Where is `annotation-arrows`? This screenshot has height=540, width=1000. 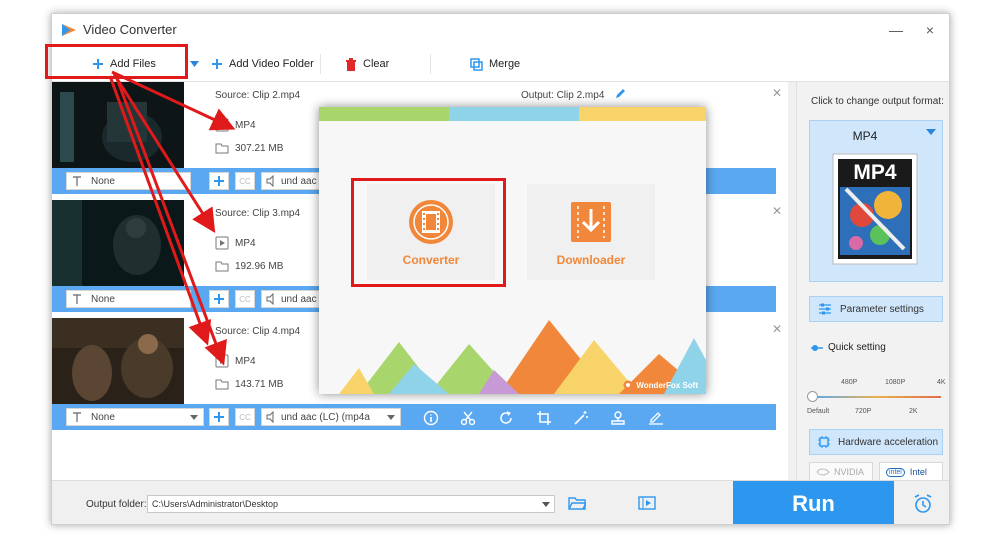 annotation-arrows is located at coordinates (172, 218).